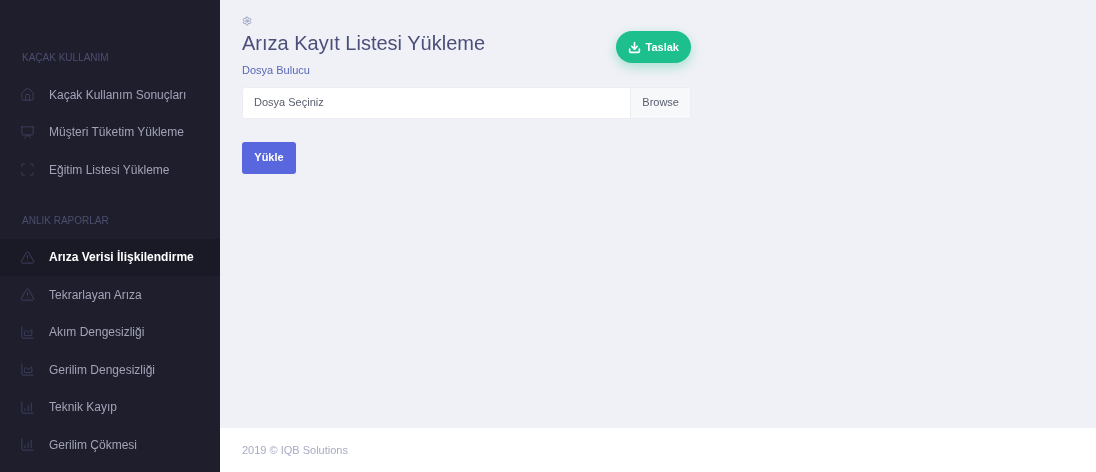  What do you see at coordinates (65, 220) in the screenshot?
I see `section-heading: ANLIK RAPORLAR` at bounding box center [65, 220].